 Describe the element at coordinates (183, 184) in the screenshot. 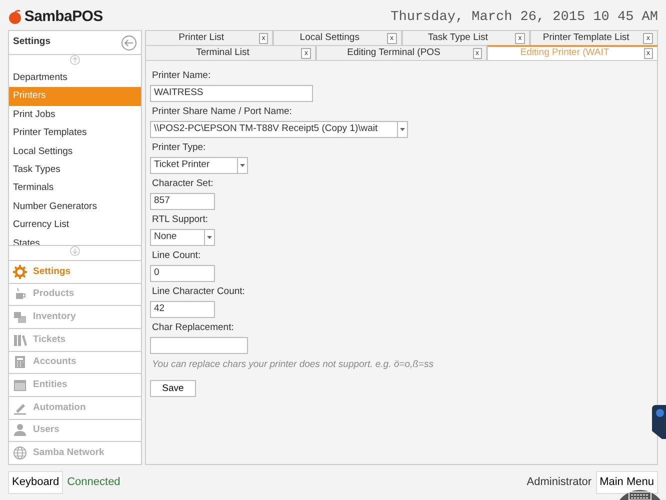

I see `field-label: Character Set:` at that location.